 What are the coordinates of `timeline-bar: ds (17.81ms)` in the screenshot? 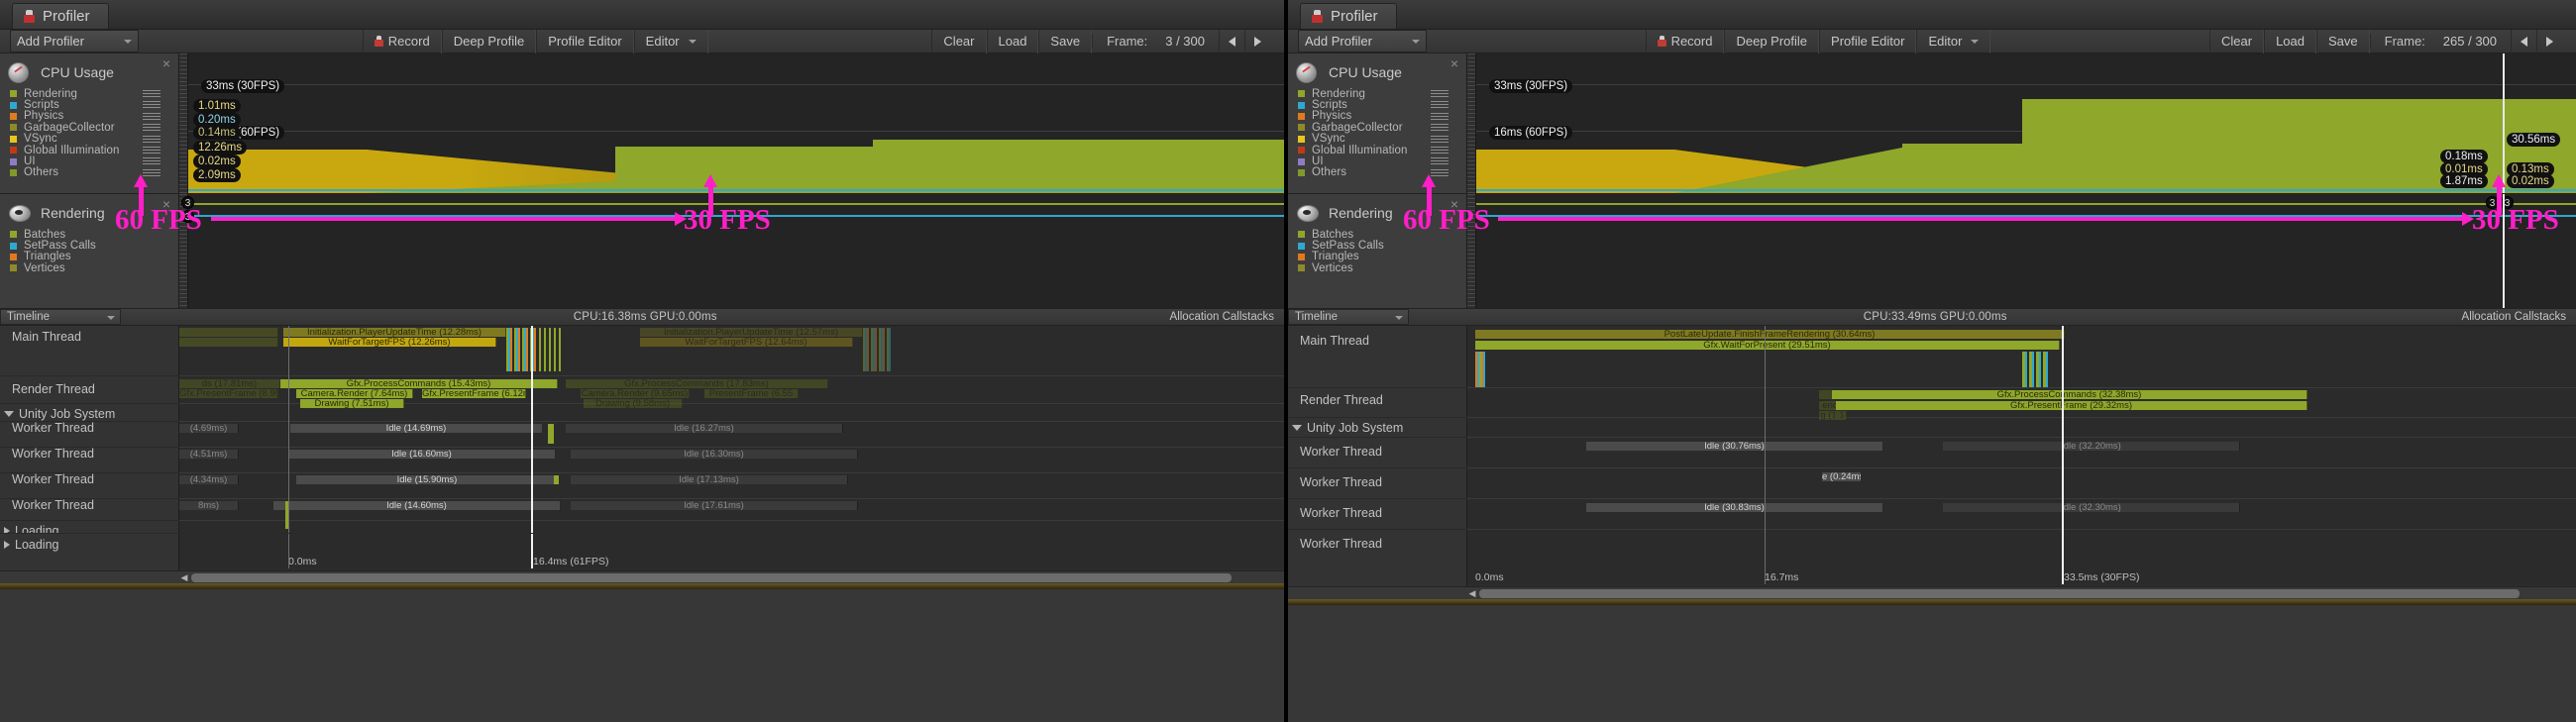 It's located at (230, 383).